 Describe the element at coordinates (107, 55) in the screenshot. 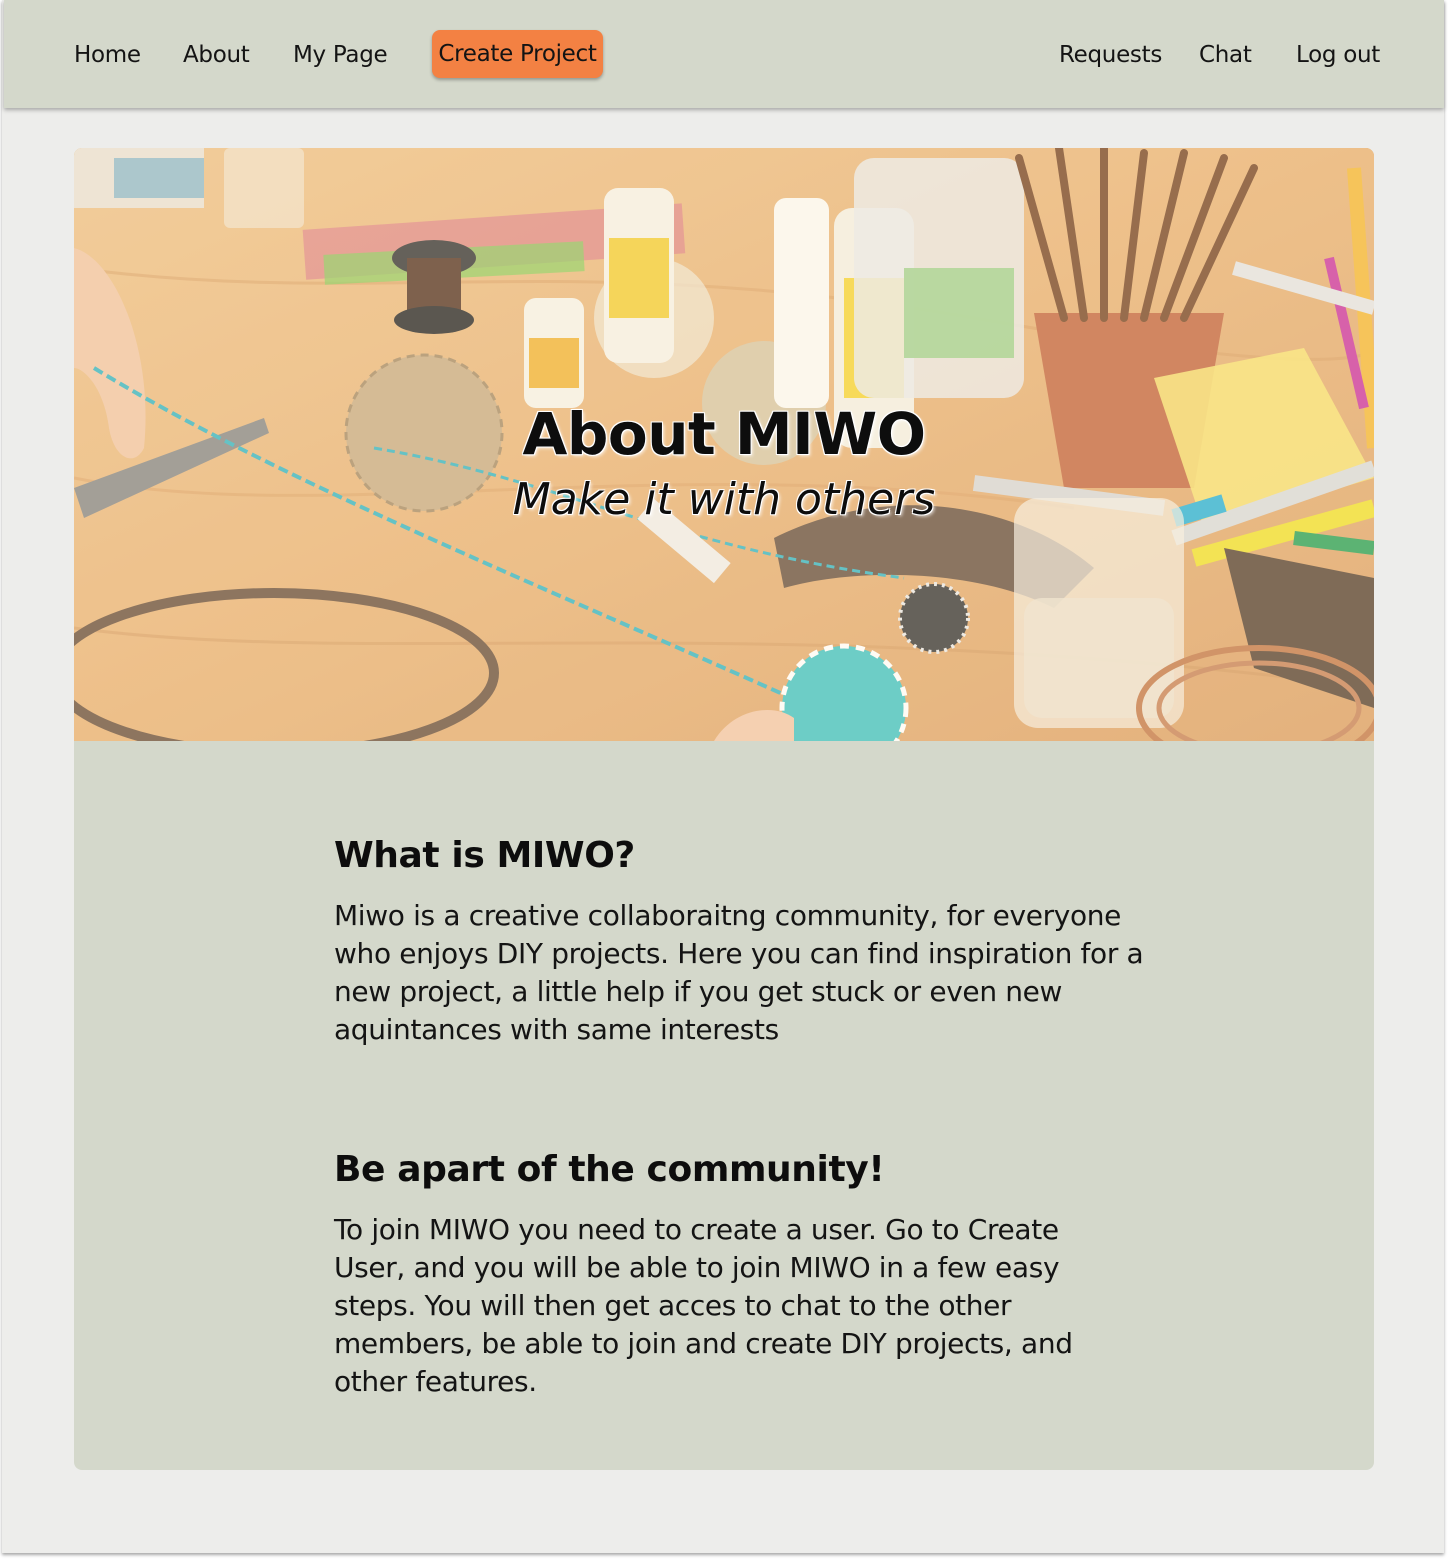

I see `nav-home-link: Home` at that location.